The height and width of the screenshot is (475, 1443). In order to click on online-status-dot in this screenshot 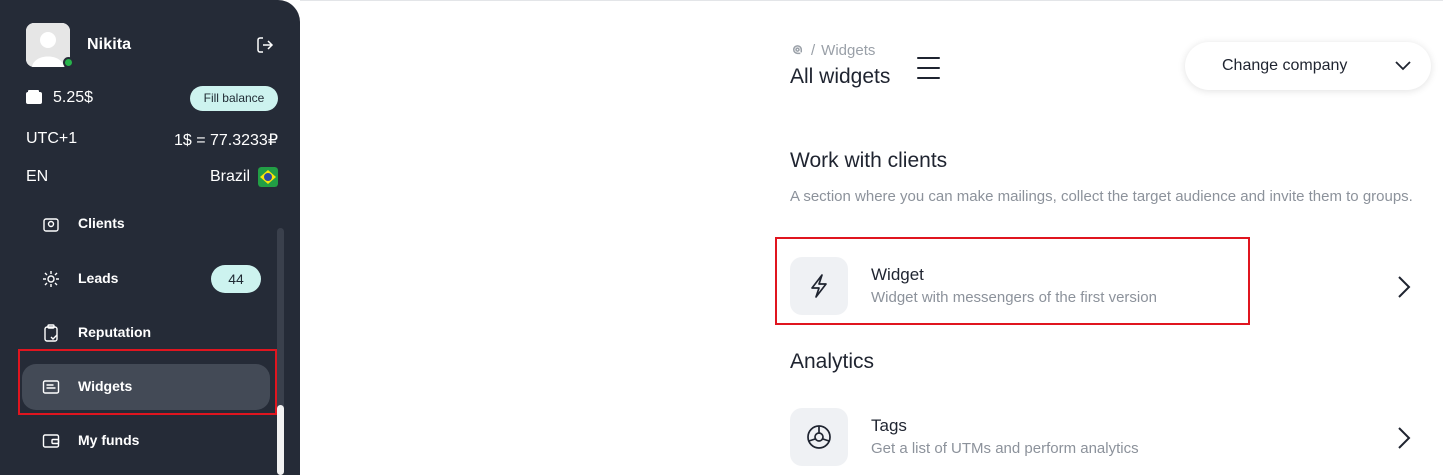, I will do `click(68, 62)`.